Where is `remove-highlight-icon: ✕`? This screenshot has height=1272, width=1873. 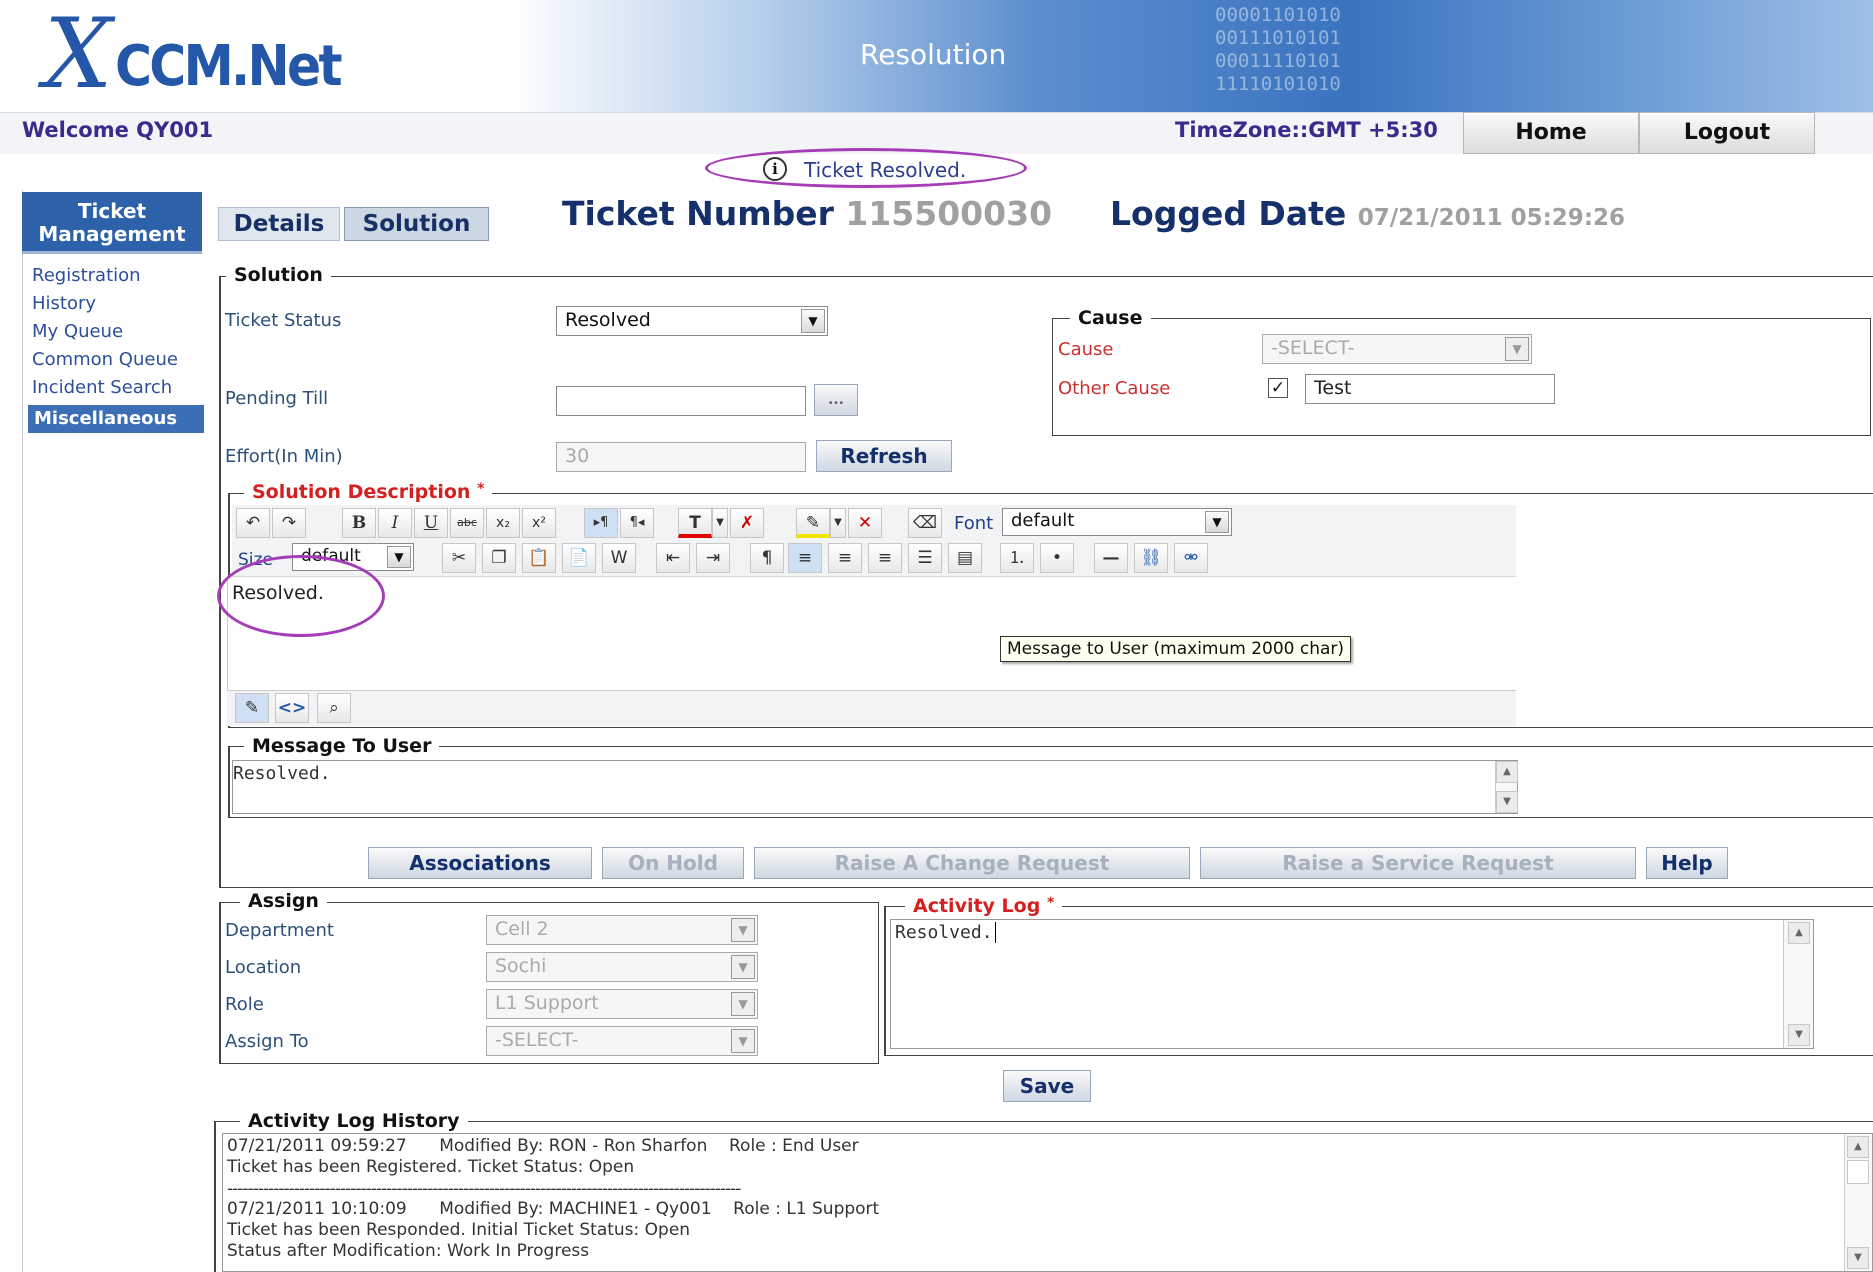 remove-highlight-icon: ✕ is located at coordinates (865, 523).